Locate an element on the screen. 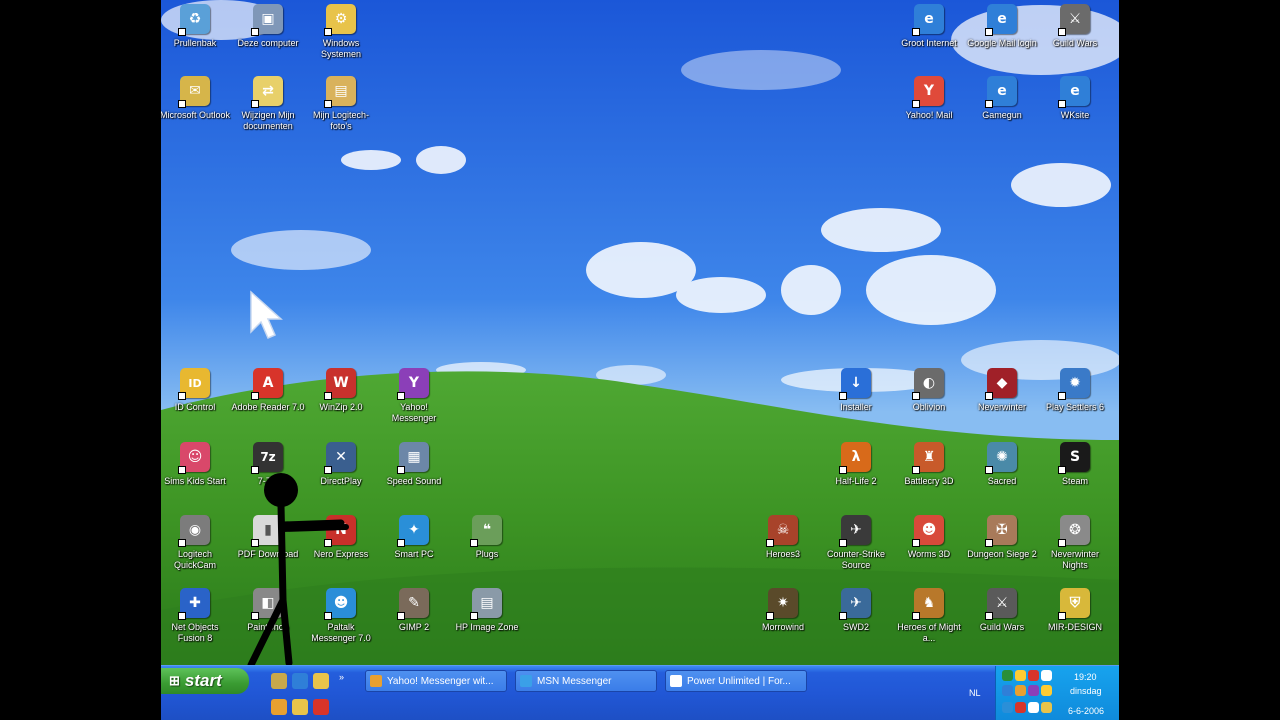  desktop-icon-yahoo-messenger: Y Yahoo! Messenger is located at coordinates (414, 396).